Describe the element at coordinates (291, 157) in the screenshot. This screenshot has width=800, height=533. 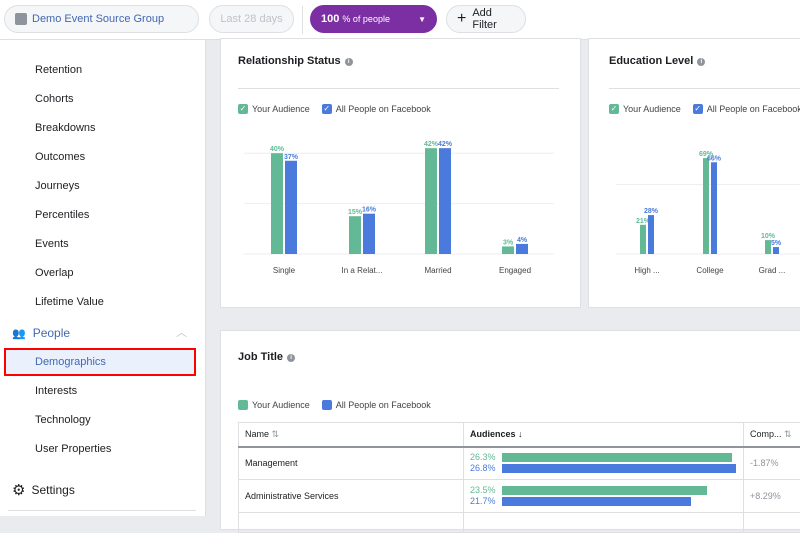
I see `data-label: 37%` at that location.